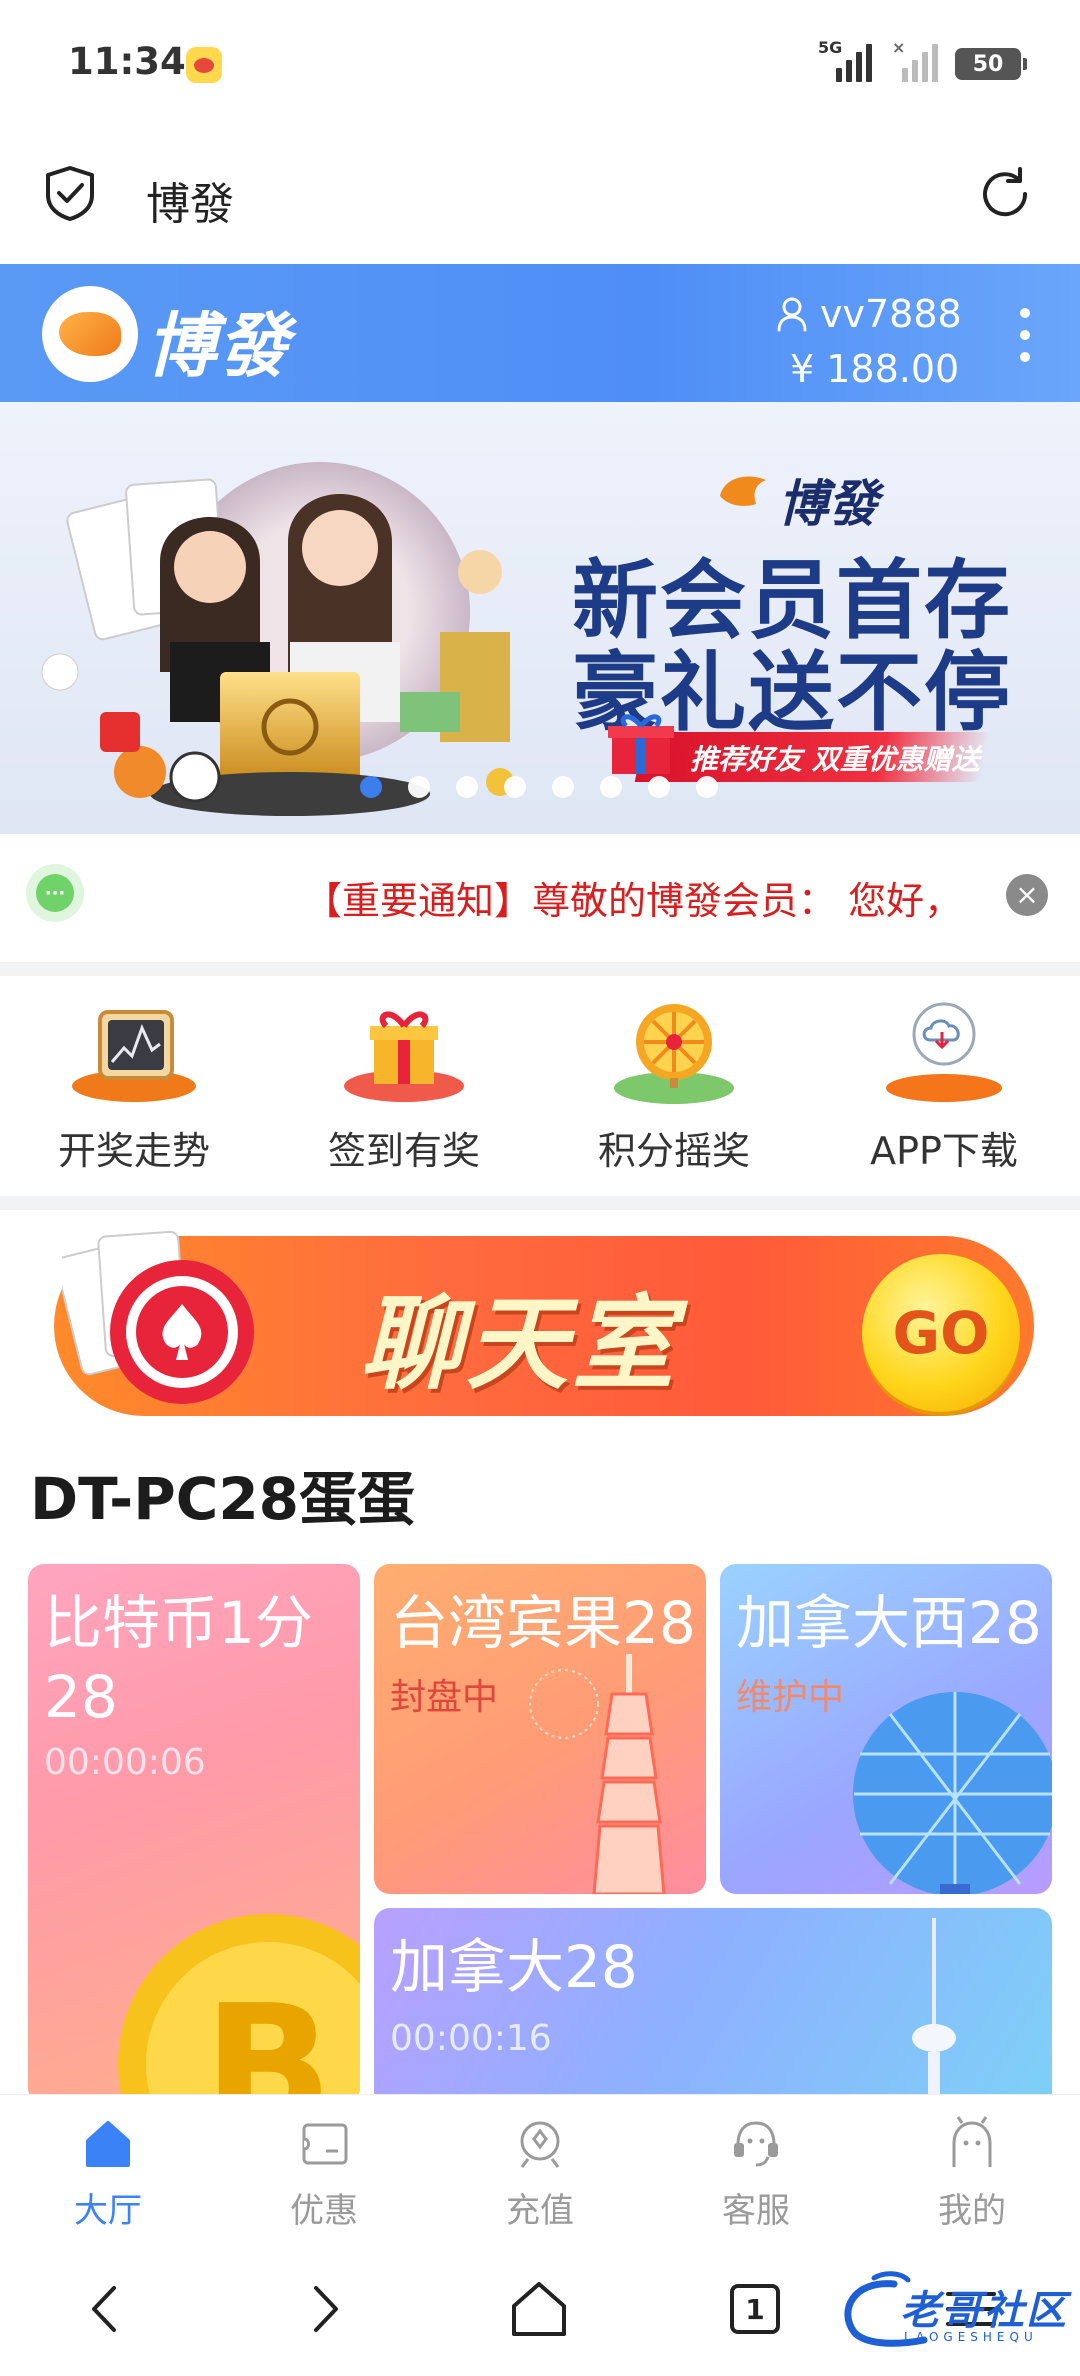 Image resolution: width=1080 pixels, height=2376 pixels. I want to click on tab-label: 客服, so click(756, 2211).